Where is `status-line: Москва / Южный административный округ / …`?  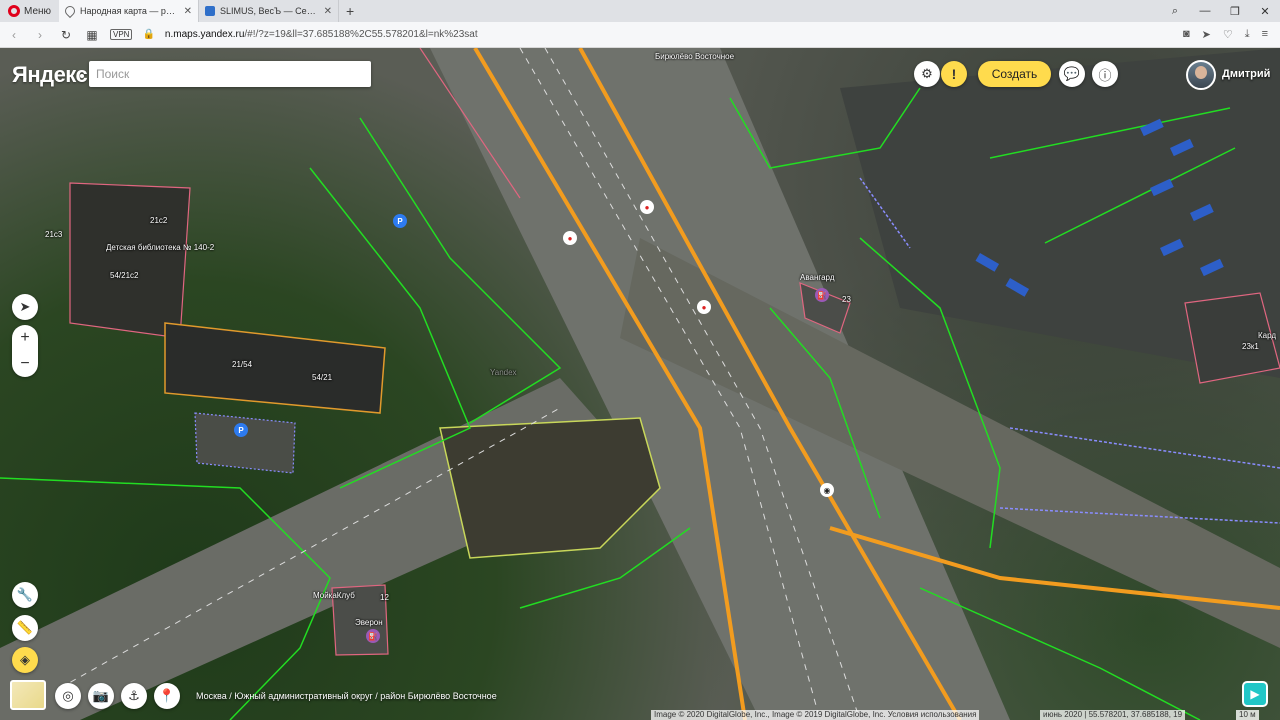
status-line: Москва / Южный административный округ / … is located at coordinates (323, 696).